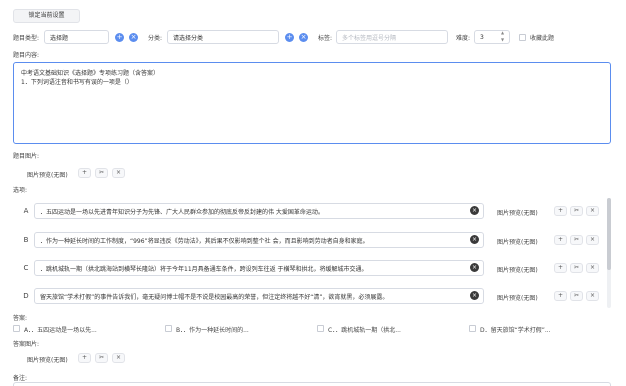 This screenshot has width=626, height=386. I want to click on difficulty-stepper: 3, so click(492, 37).